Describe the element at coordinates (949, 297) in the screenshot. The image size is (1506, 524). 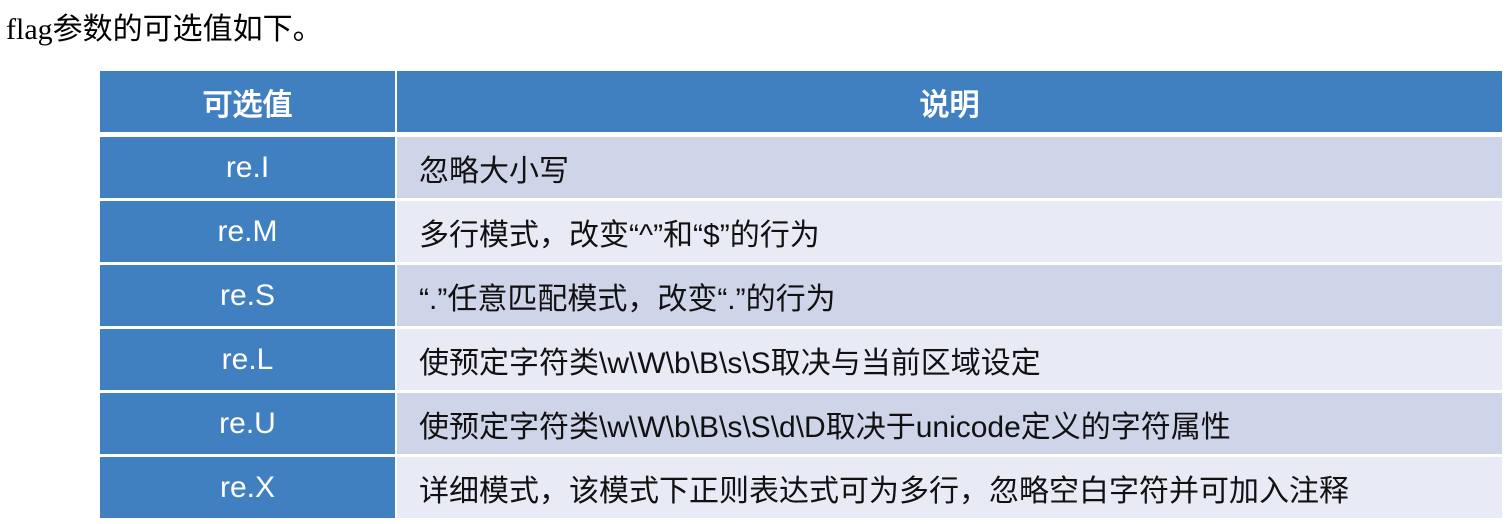
I see `flag-description: “.”任意匹配模式，改变“.”的行为` at that location.